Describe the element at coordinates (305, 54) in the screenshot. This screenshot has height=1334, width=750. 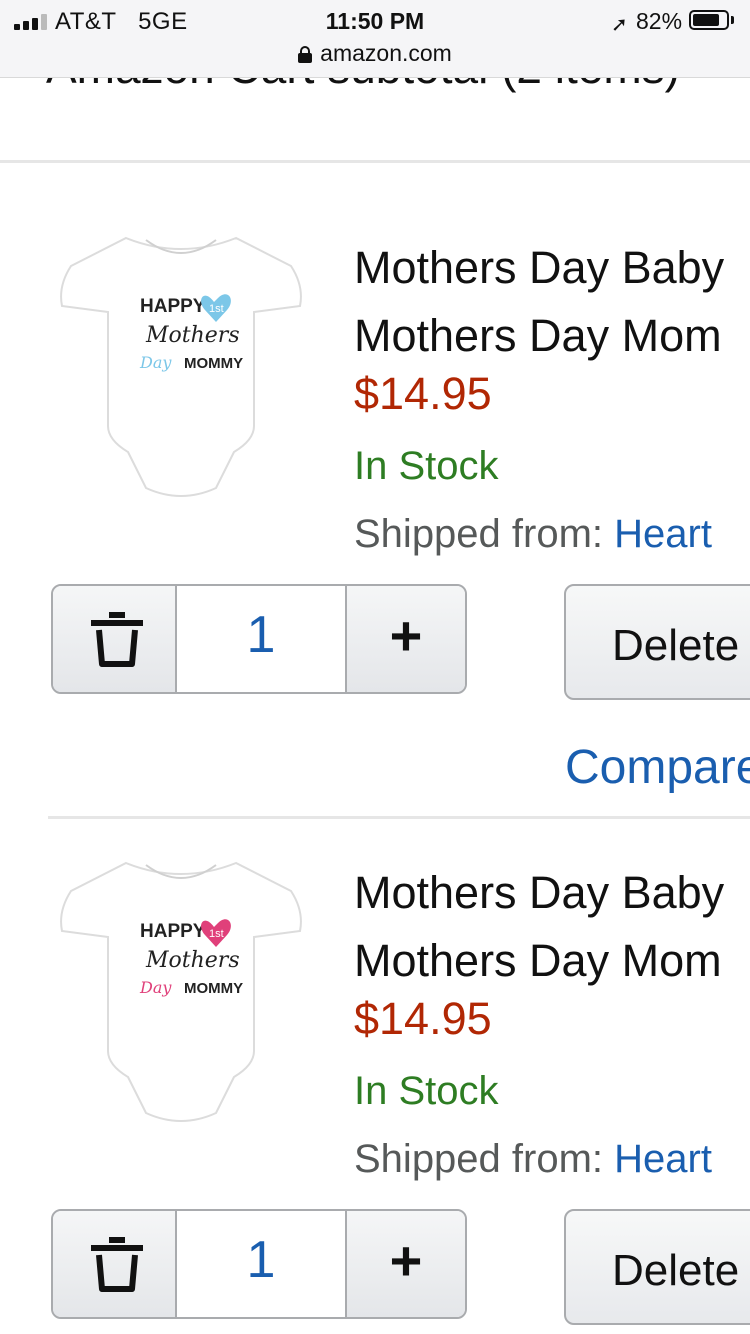
I see `lock-icon` at that location.